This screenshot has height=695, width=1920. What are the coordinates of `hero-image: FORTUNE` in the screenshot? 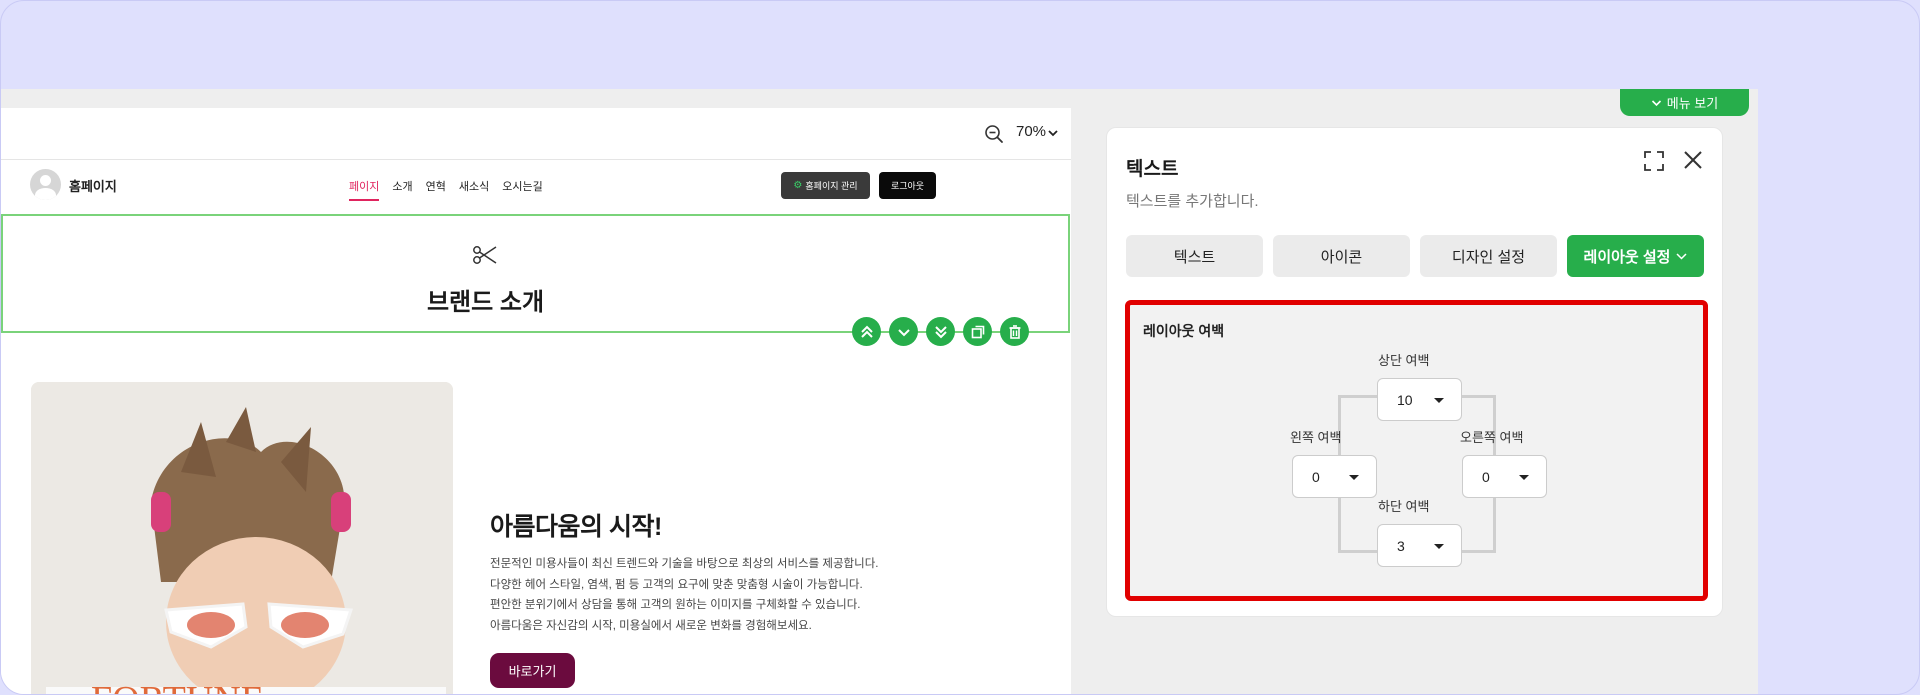 It's located at (242, 538).